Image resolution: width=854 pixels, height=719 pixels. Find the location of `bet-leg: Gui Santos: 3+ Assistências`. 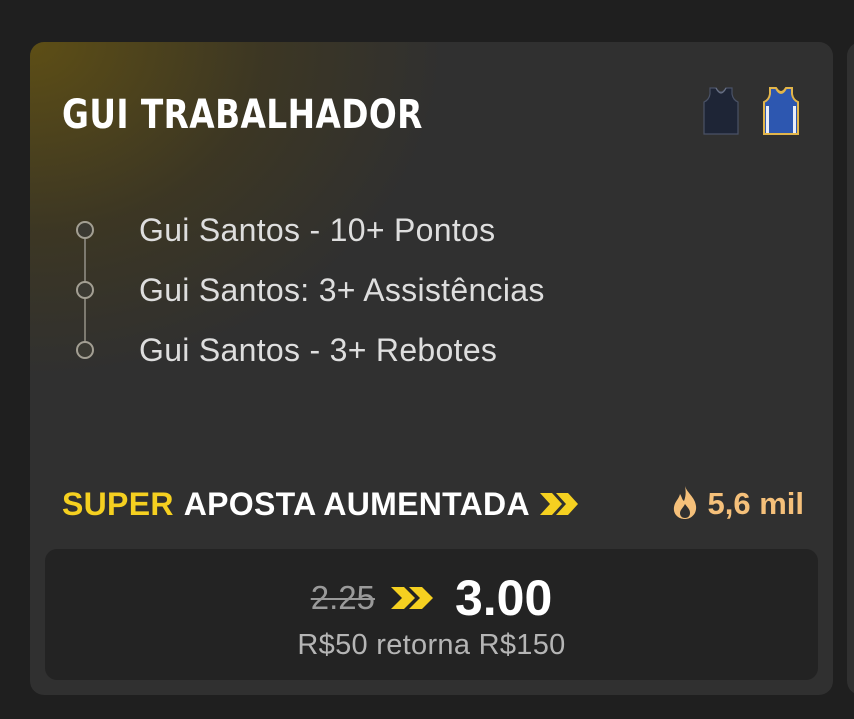

bet-leg: Gui Santos: 3+ Assistências is located at coordinates (420, 290).